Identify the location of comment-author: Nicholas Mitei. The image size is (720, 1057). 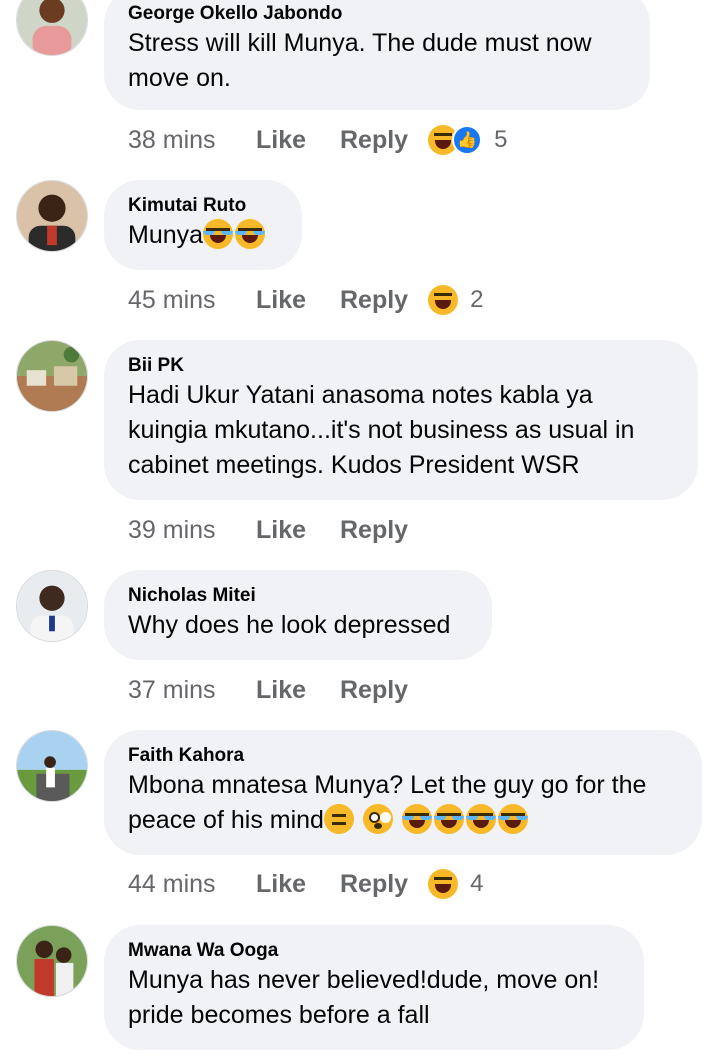
(298, 596).